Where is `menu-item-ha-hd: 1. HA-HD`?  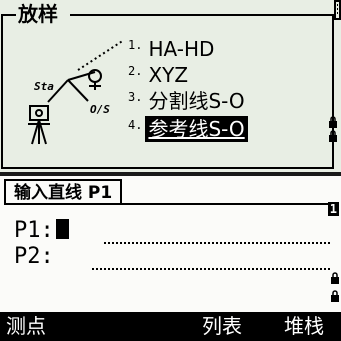
menu-item-ha-hd: 1. HA-HD is located at coordinates (171, 49).